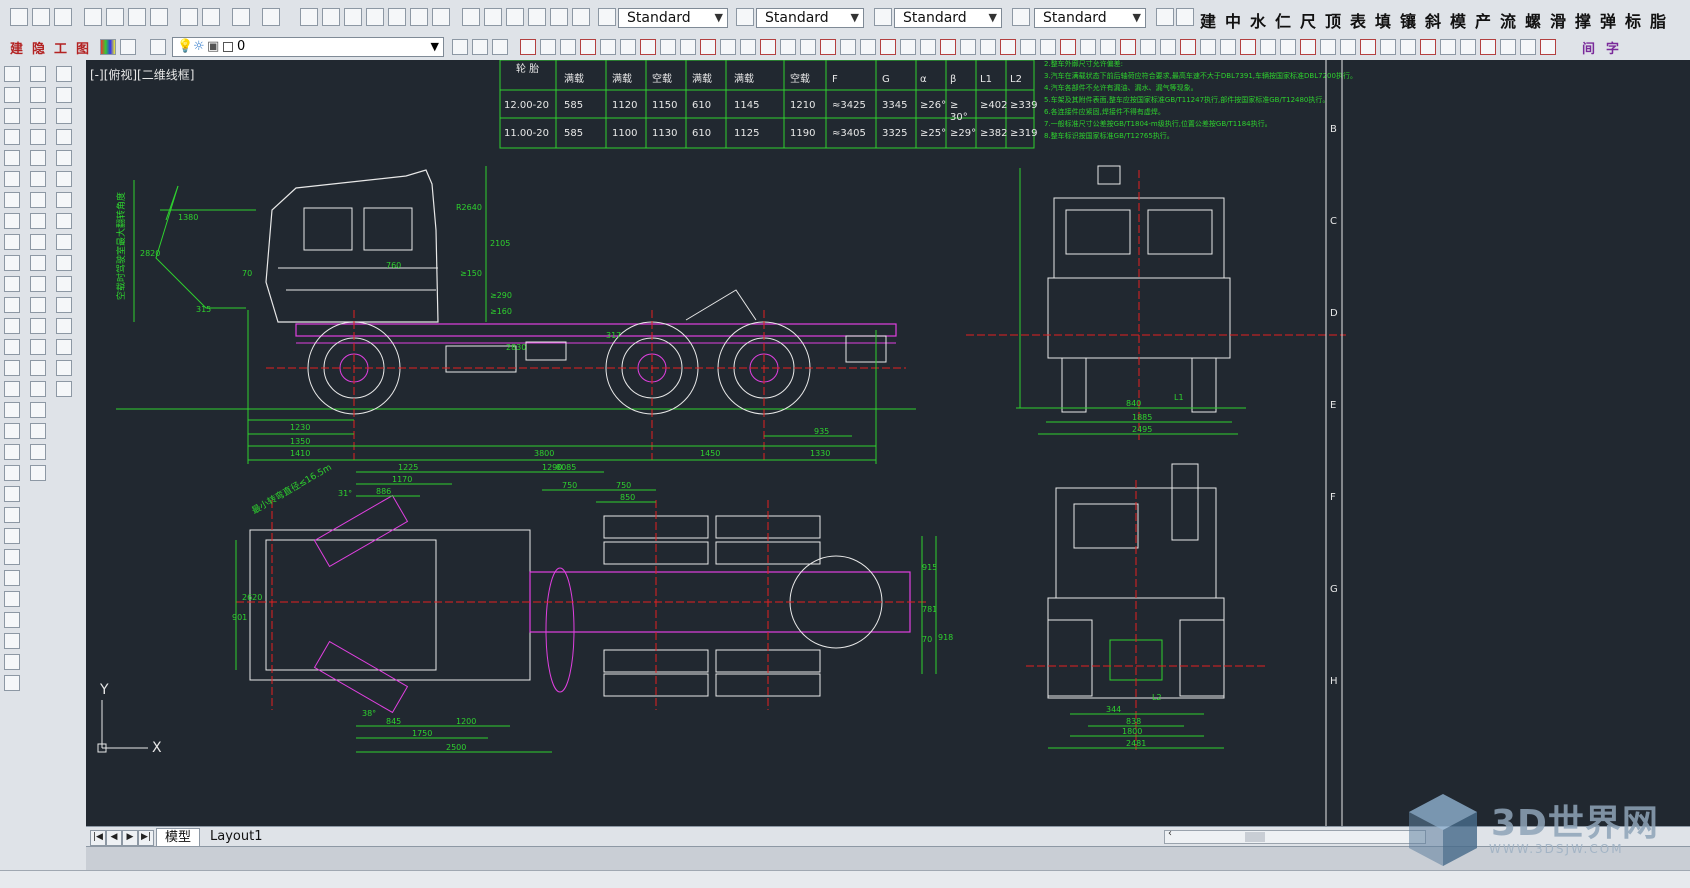  I want to click on cjk-tool-button: 模, so click(1458, 20).